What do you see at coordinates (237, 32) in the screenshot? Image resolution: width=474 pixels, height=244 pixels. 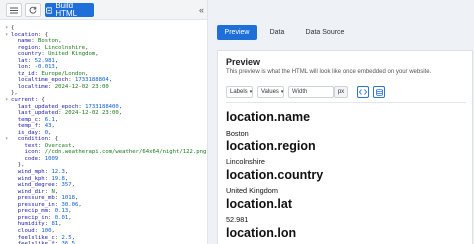 I see `tab-preview: Preview` at bounding box center [237, 32].